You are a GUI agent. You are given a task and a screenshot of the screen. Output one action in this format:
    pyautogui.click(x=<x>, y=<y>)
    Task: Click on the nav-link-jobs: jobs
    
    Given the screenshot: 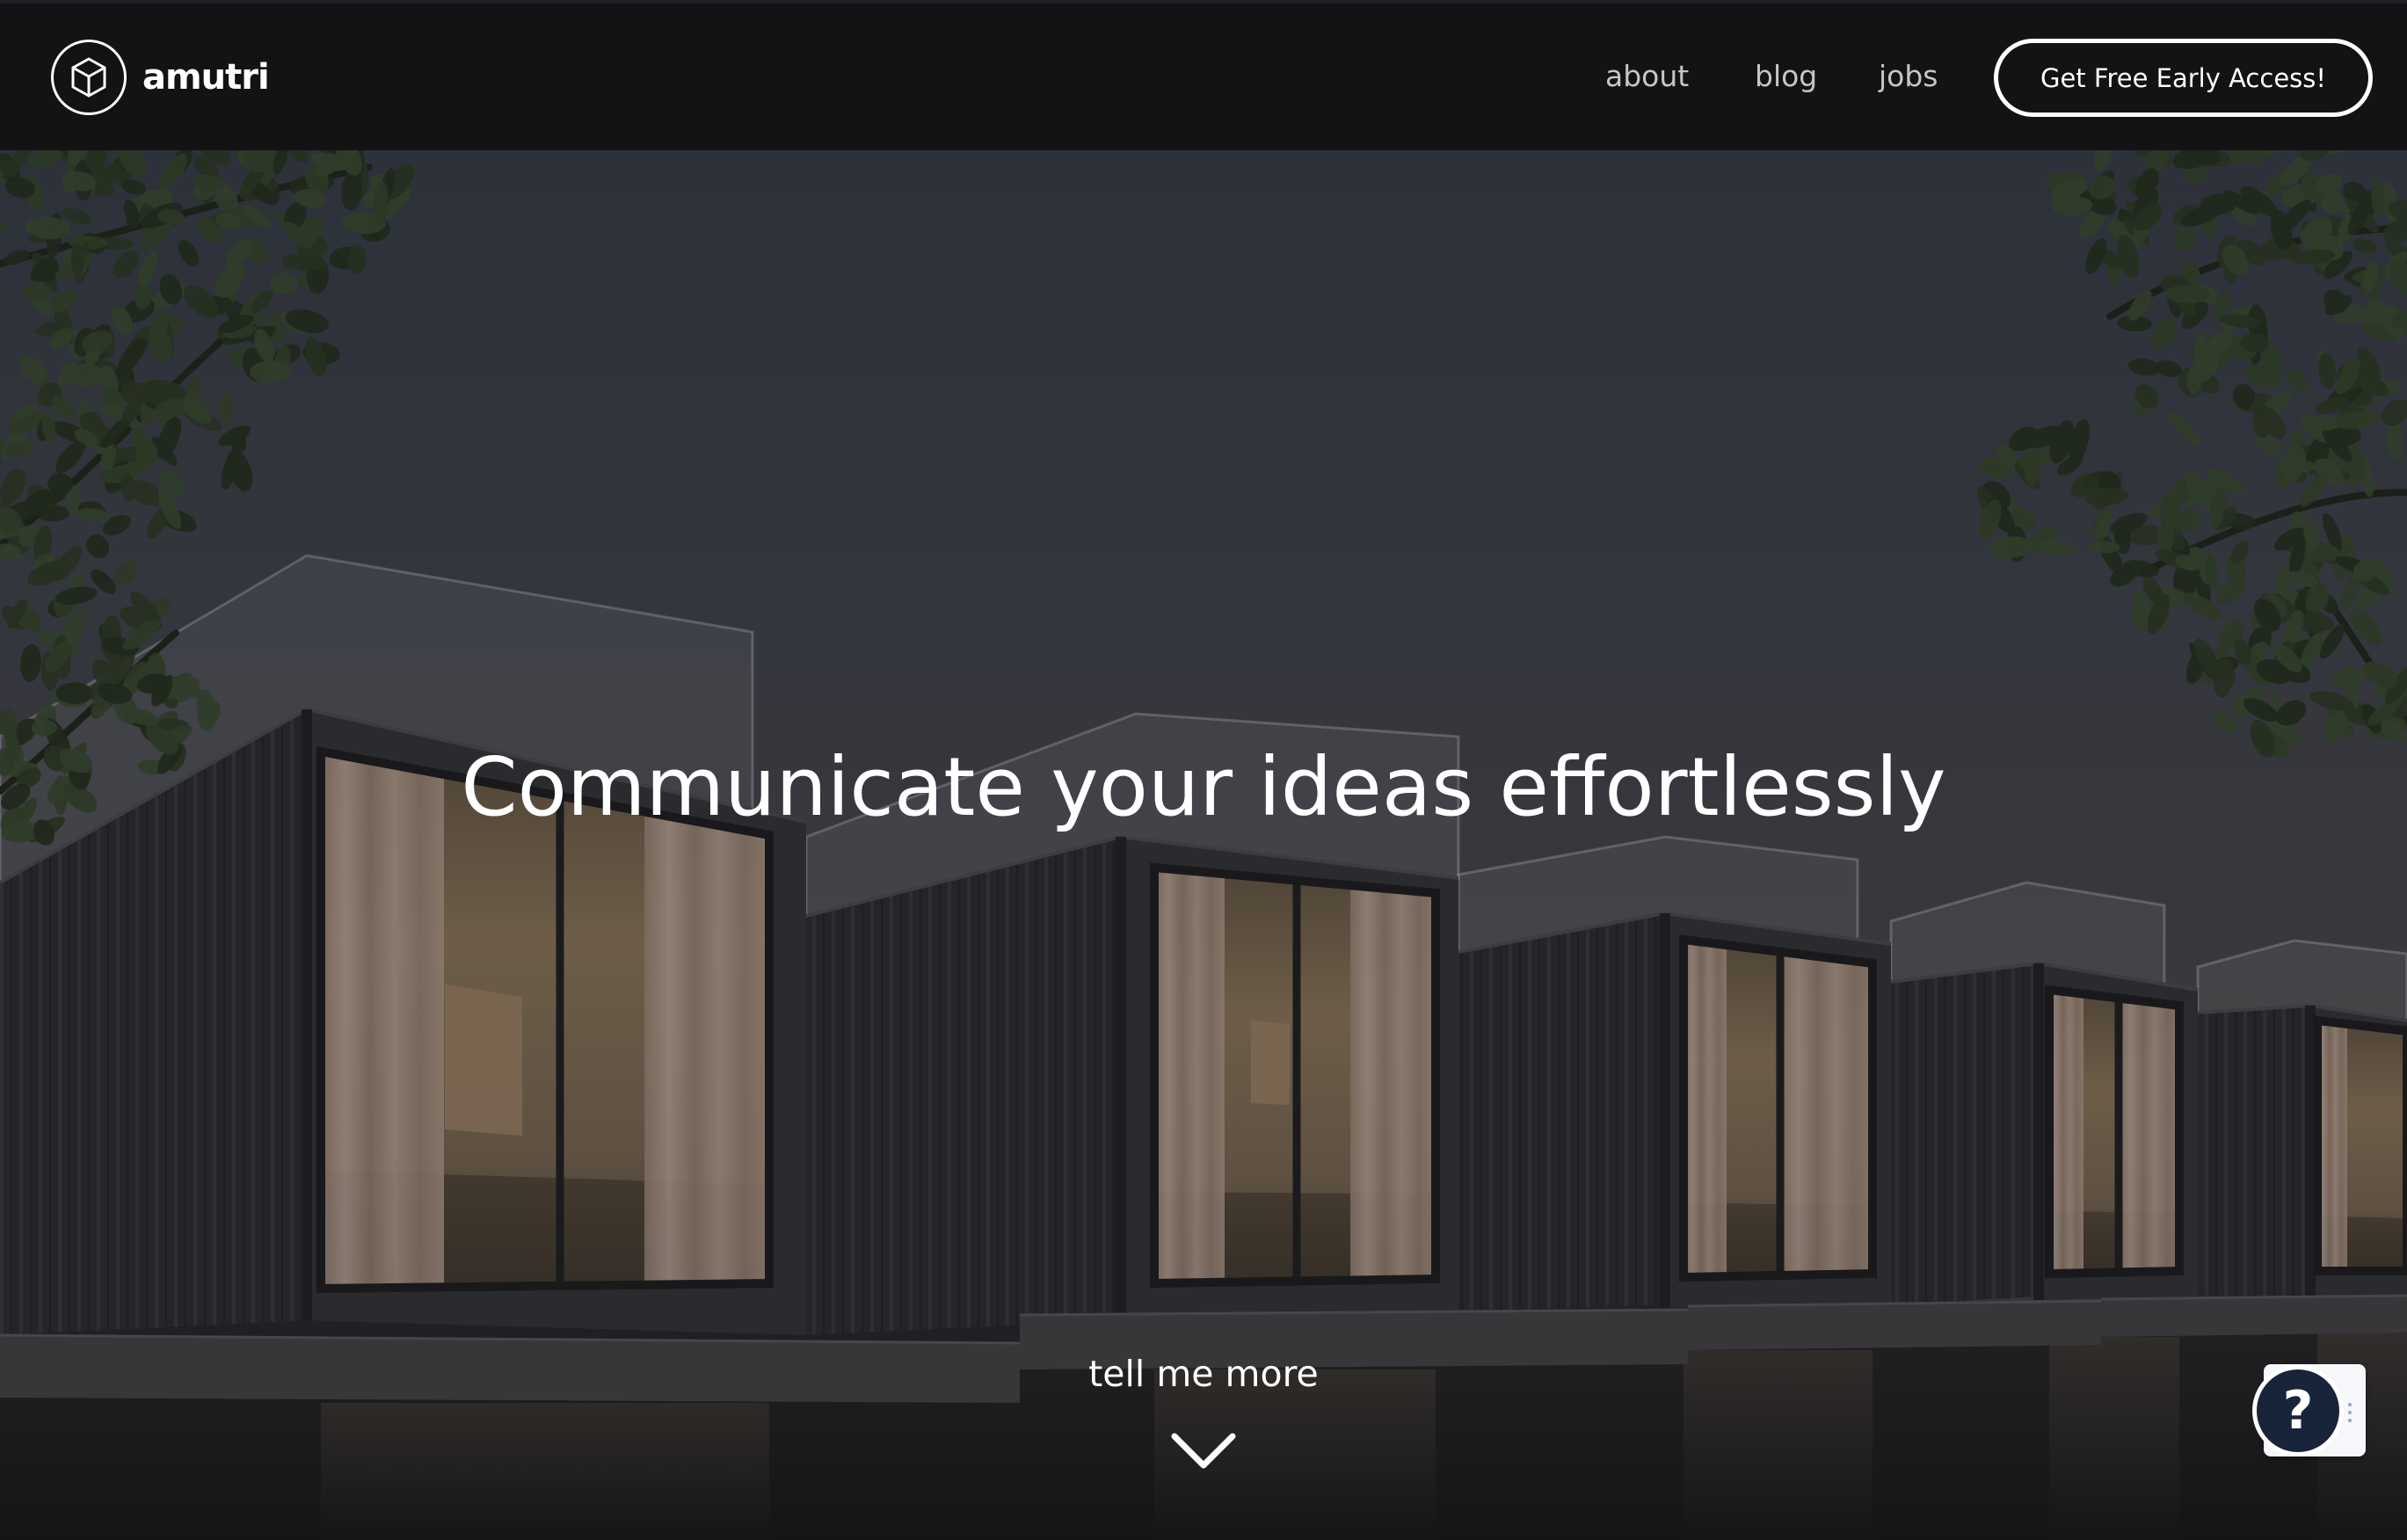 What is the action you would take?
    pyautogui.click(x=1908, y=76)
    